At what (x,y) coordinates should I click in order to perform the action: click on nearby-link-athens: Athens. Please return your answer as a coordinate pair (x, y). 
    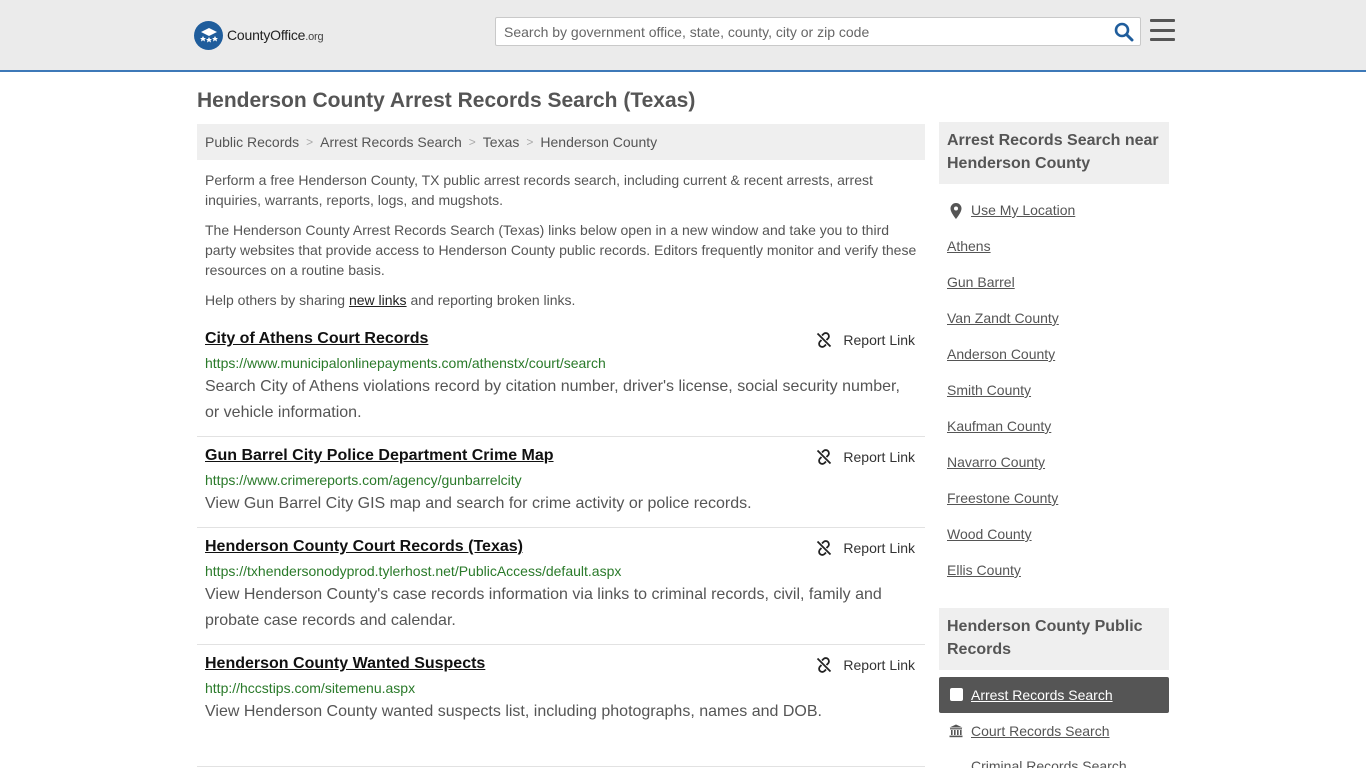
    Looking at the image, I should click on (969, 246).